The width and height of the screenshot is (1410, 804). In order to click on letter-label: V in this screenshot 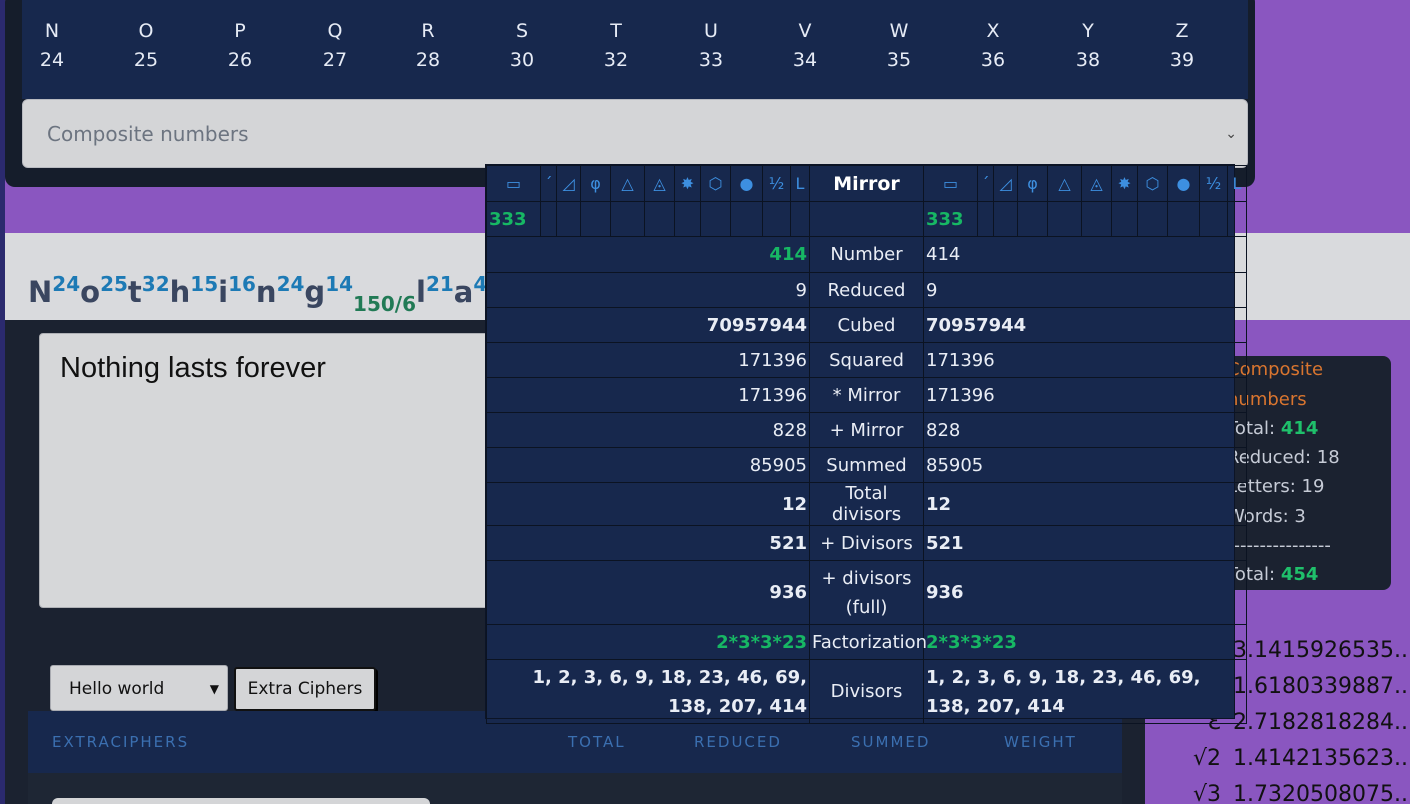, I will do `click(805, 31)`.